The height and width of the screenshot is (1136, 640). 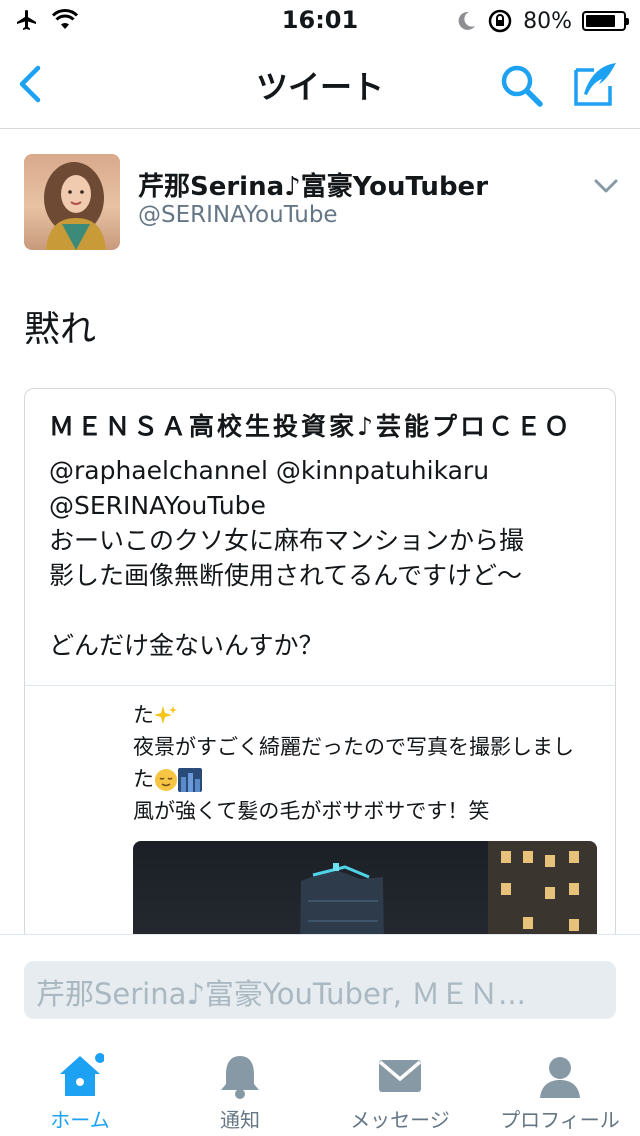 I want to click on tab-messages-label: メッセージ, so click(x=400, y=1120).